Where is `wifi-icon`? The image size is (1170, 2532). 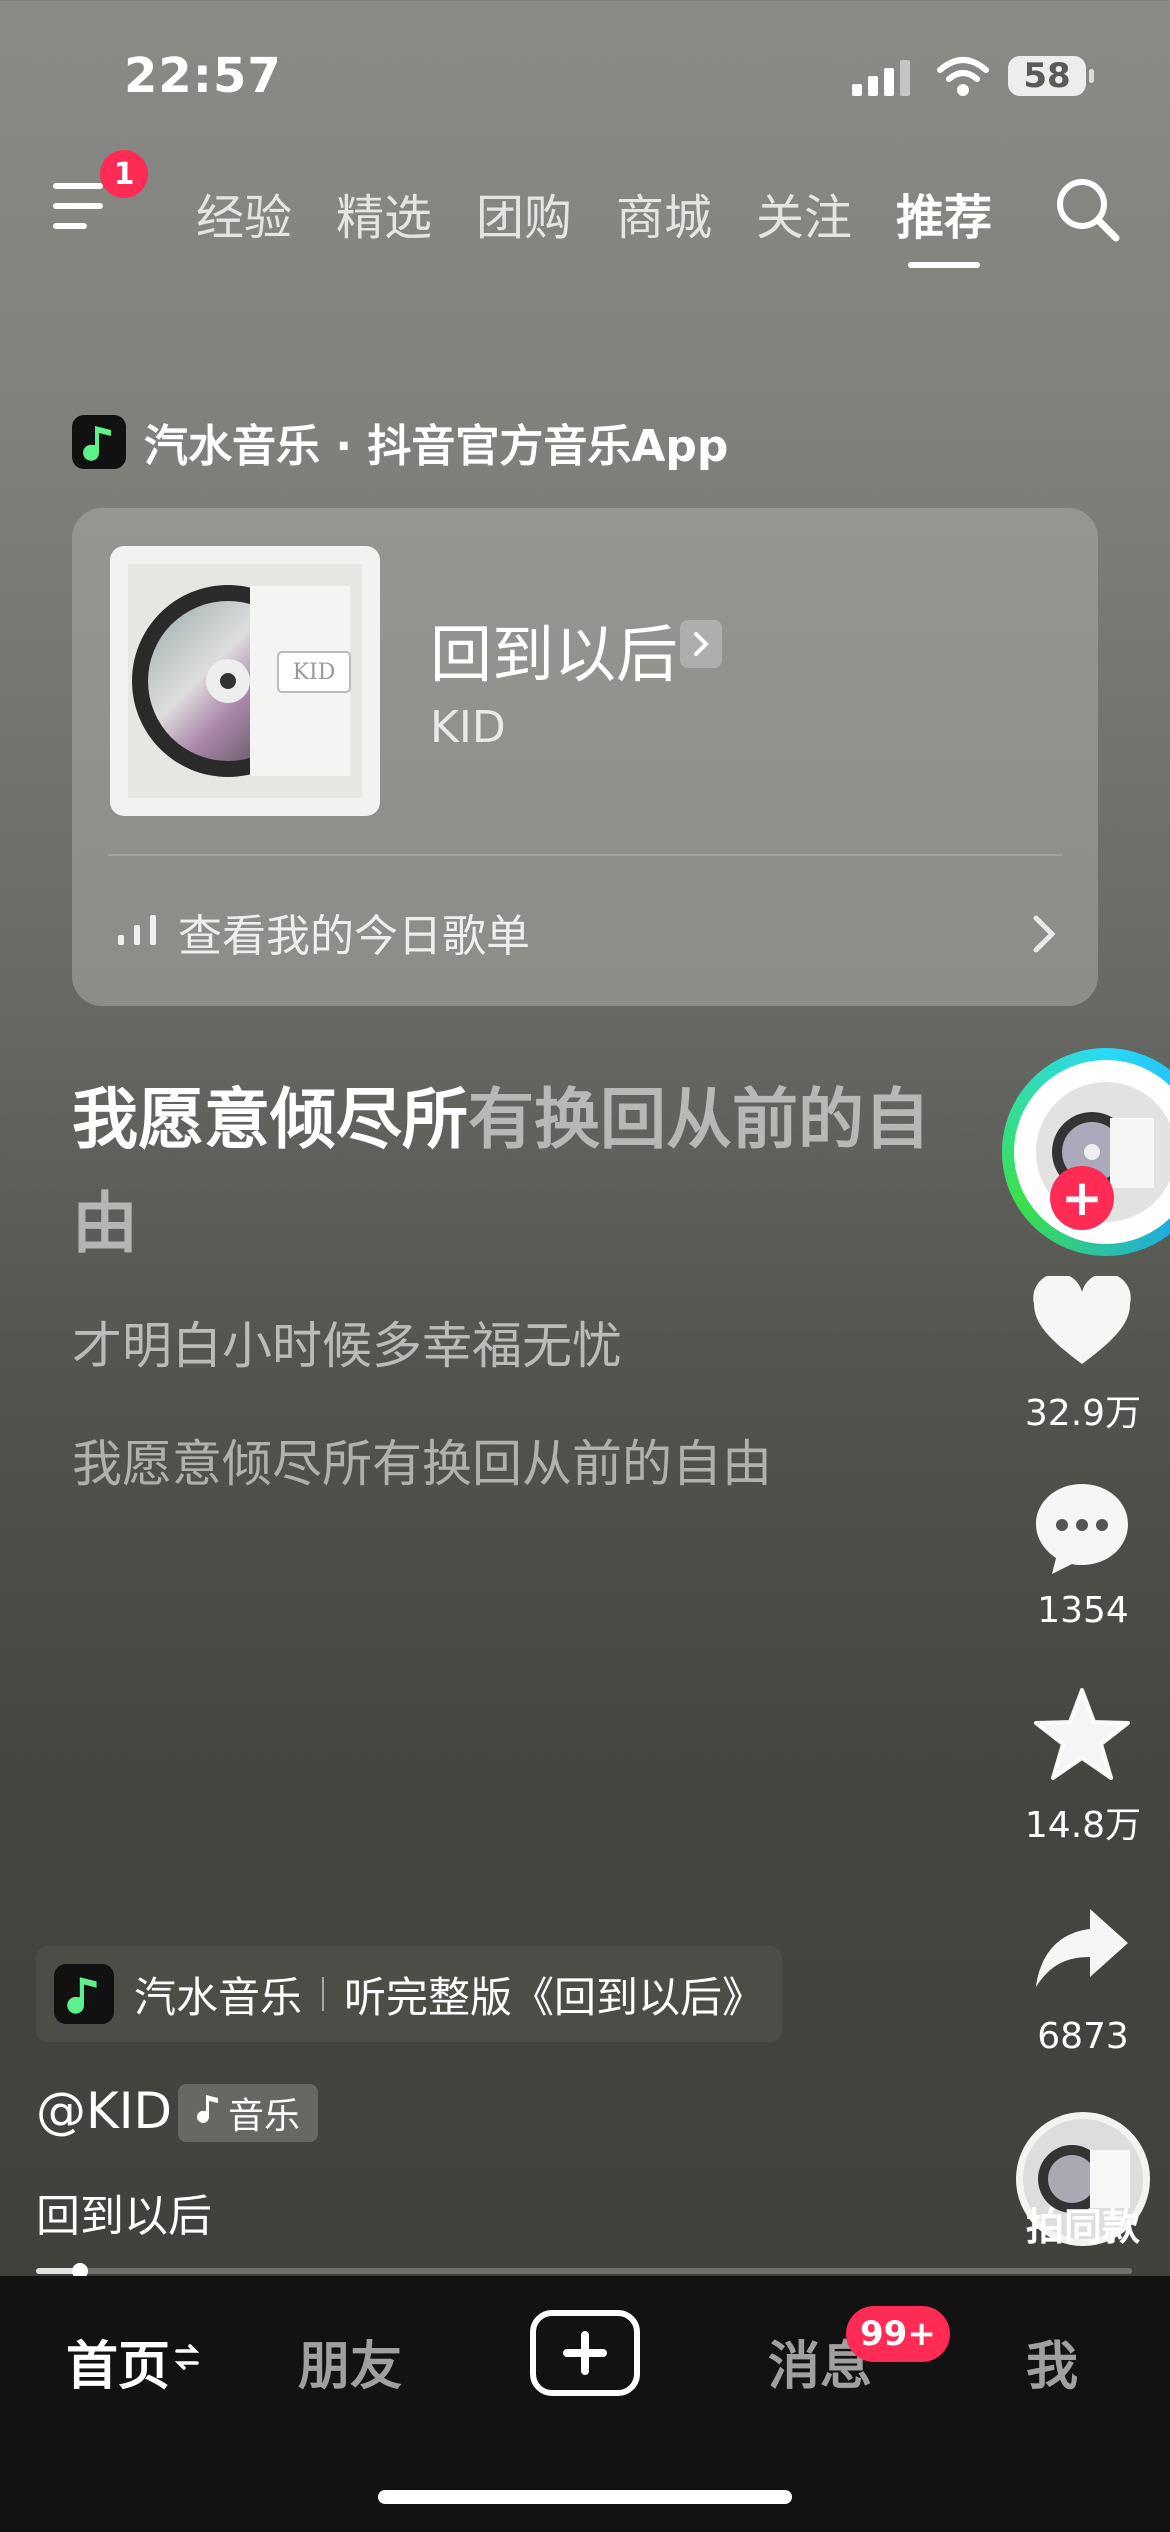 wifi-icon is located at coordinates (963, 78).